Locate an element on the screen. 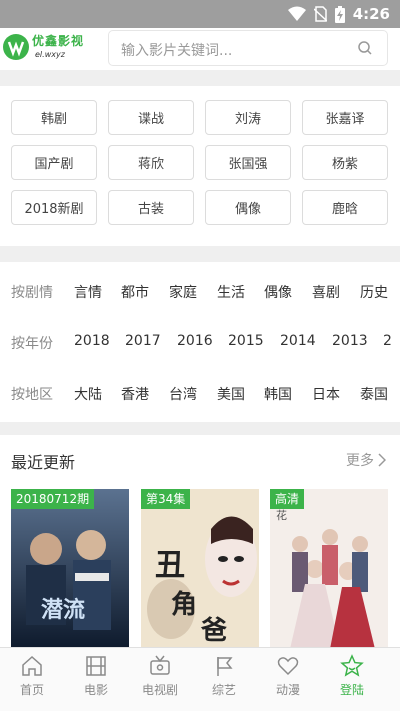  hot-tag: 鹿晗 is located at coordinates (345, 207).